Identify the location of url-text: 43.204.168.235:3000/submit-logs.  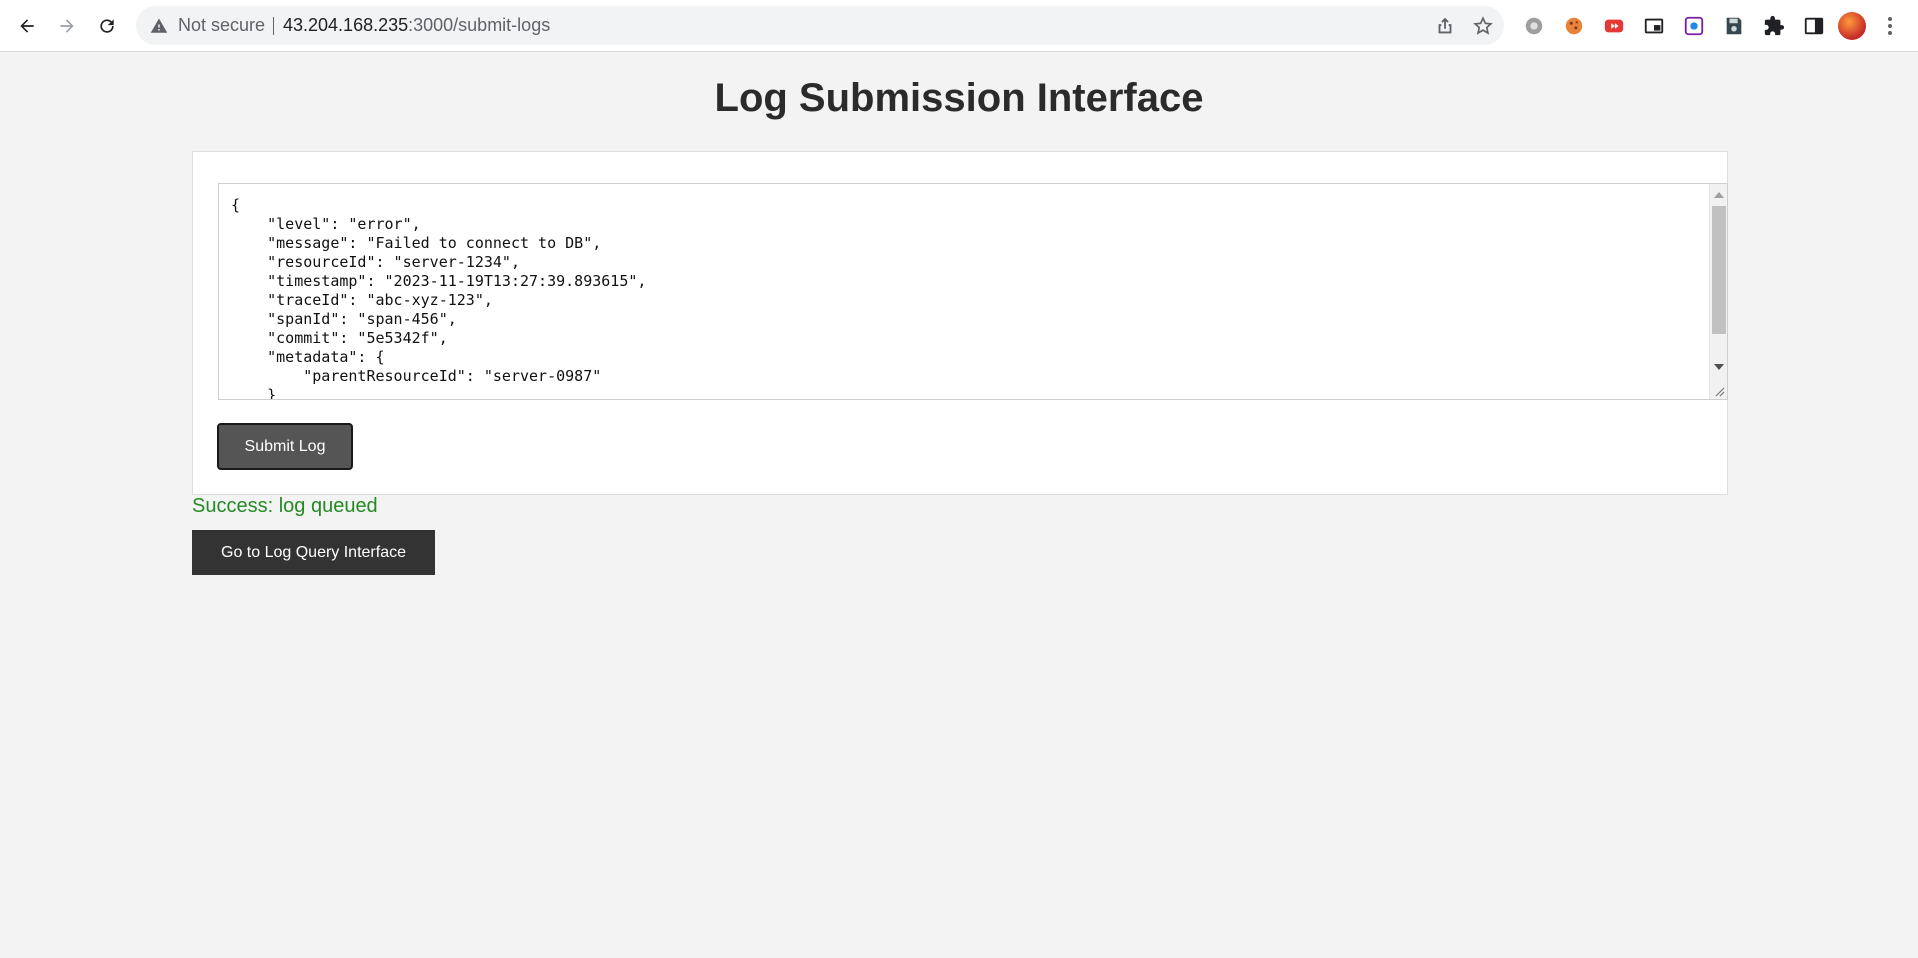
(416, 25).